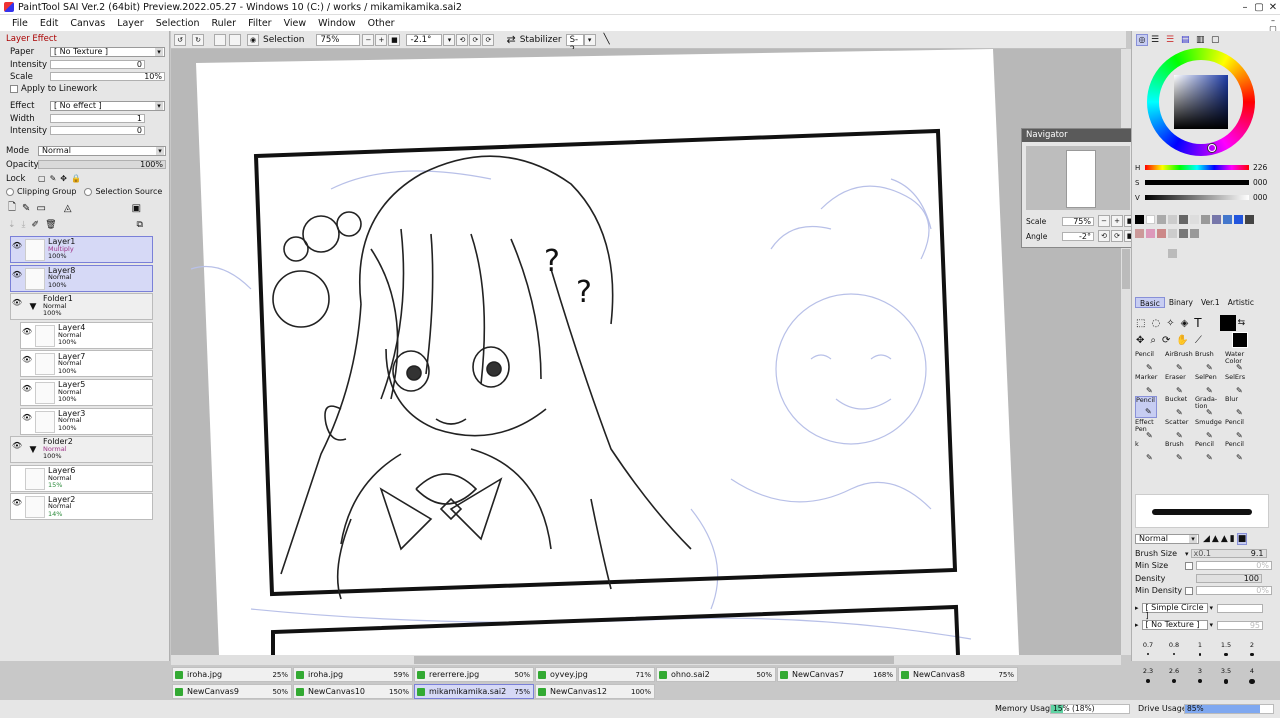 This screenshot has width=1280, height=718. I want to click on tool-preset: Eraser ✎, so click(1176, 384).